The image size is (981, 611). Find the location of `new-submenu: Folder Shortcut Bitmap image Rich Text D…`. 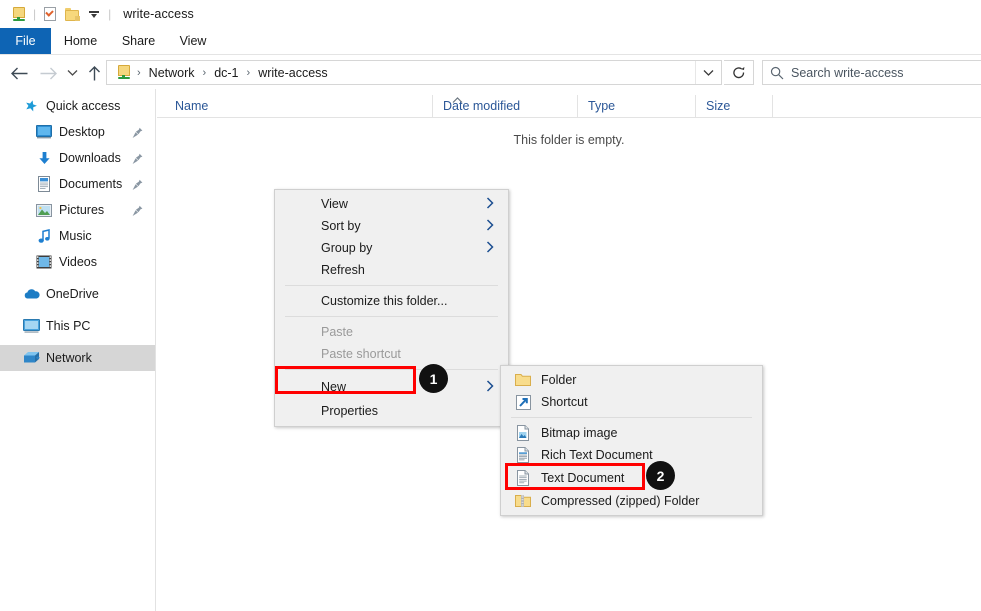

new-submenu: Folder Shortcut Bitmap image Rich Text D… is located at coordinates (631, 440).